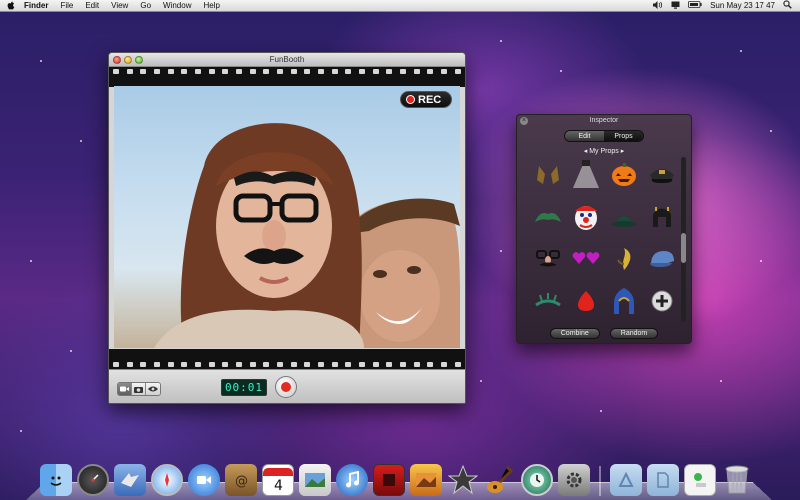 This screenshot has width=800, height=500. Describe the element at coordinates (119, 5) in the screenshot. I see `menu-view: View` at that location.